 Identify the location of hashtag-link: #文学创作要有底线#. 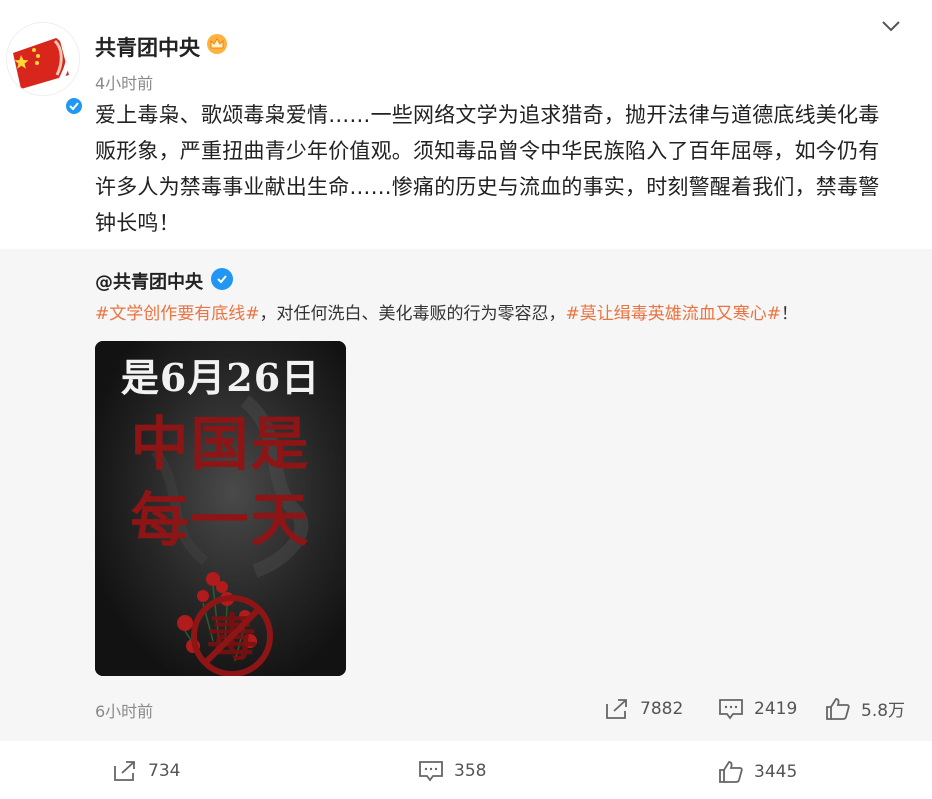
(177, 314).